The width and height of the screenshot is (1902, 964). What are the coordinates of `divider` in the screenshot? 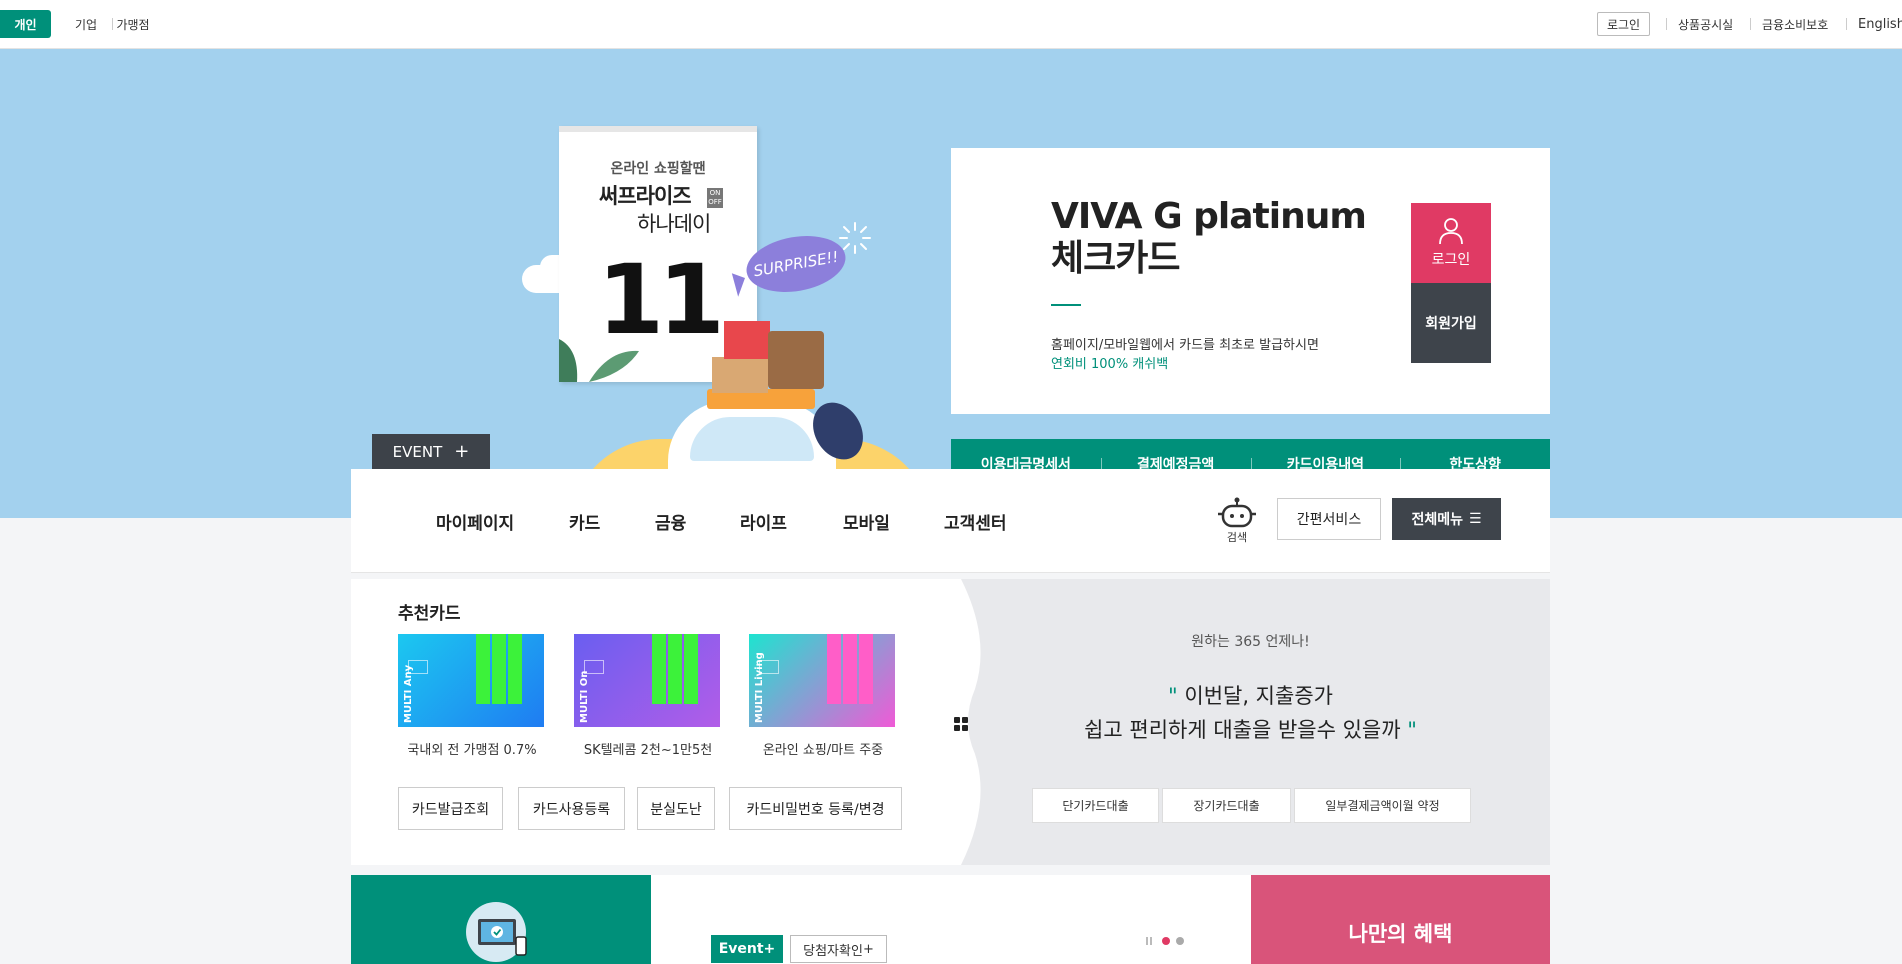 It's located at (1066, 305).